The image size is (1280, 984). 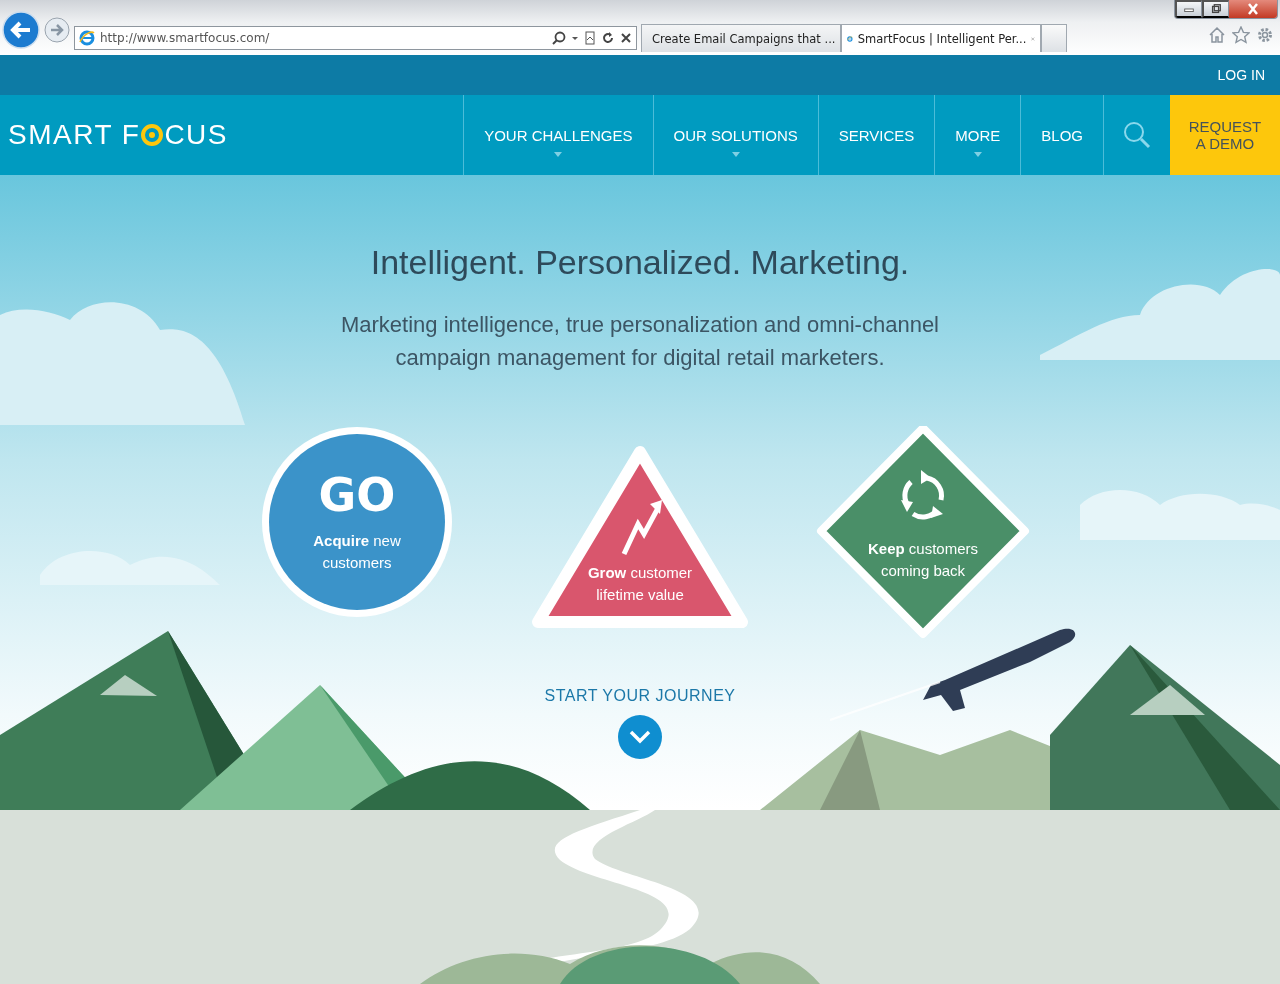 What do you see at coordinates (999, 669) in the screenshot?
I see `airplane-icon` at bounding box center [999, 669].